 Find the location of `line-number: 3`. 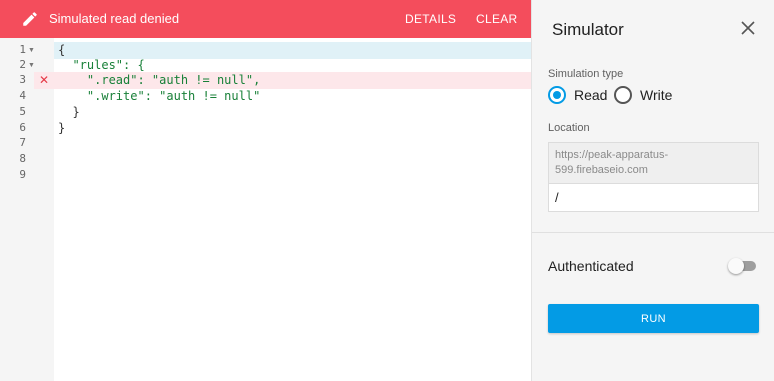

line-number: 3 is located at coordinates (22, 79).